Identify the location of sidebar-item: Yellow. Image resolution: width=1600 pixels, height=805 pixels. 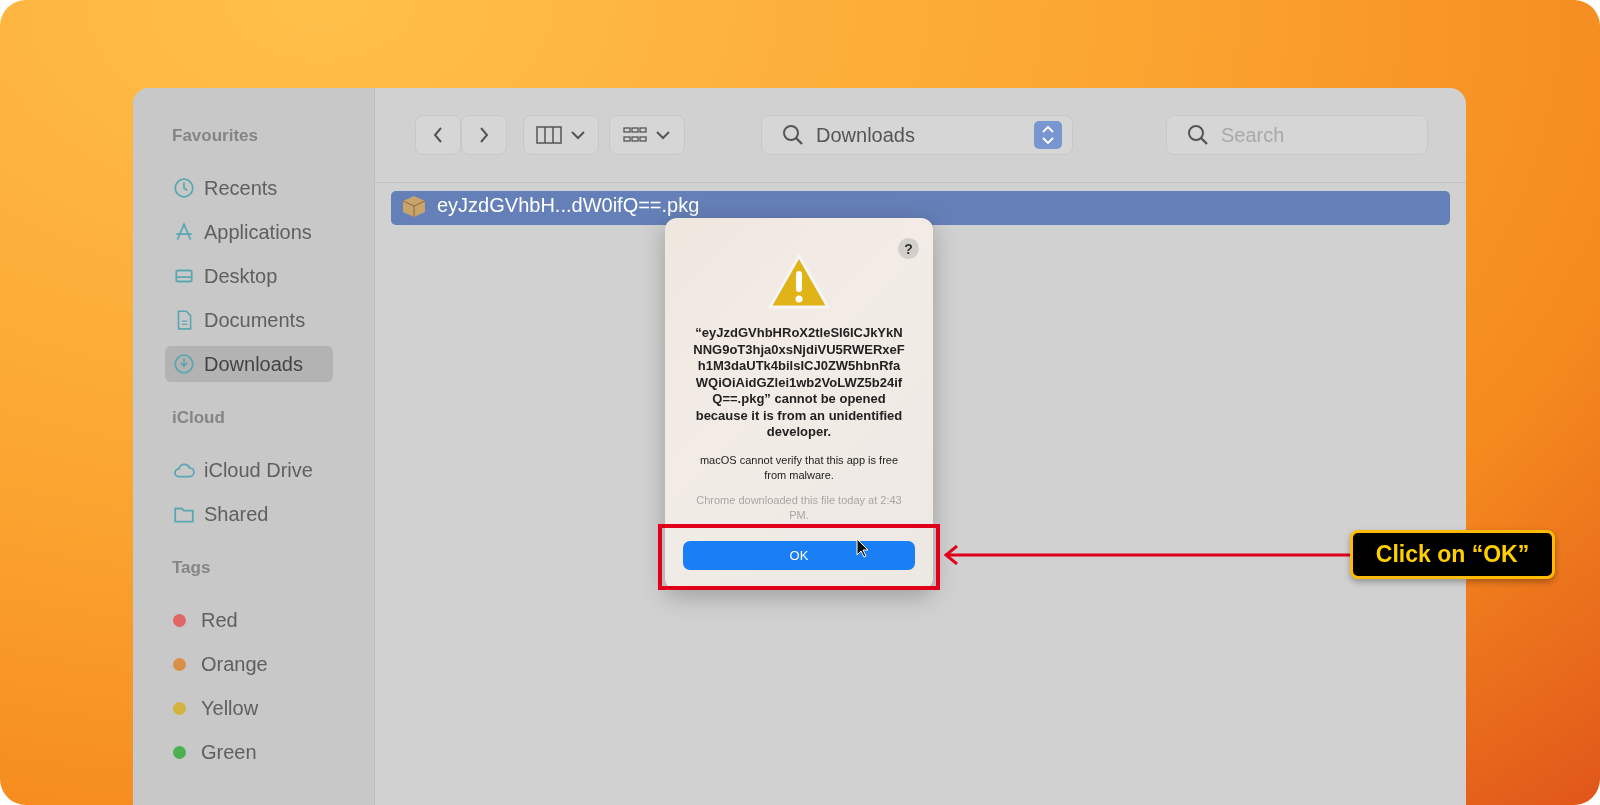
(249, 708).